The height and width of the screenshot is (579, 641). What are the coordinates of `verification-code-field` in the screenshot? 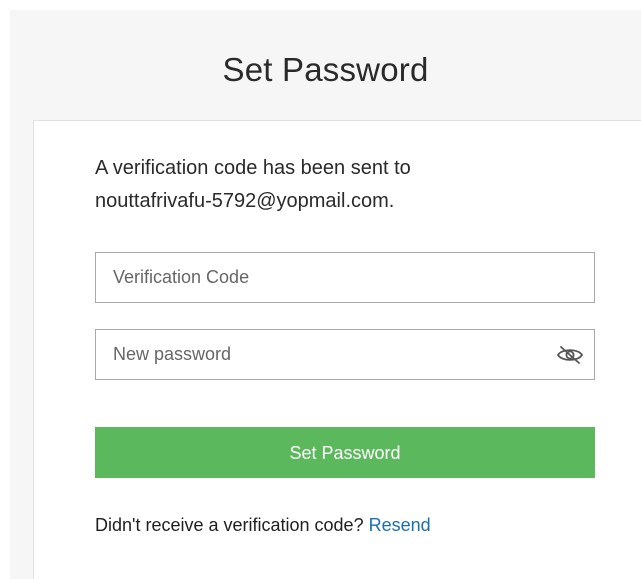 It's located at (345, 277).